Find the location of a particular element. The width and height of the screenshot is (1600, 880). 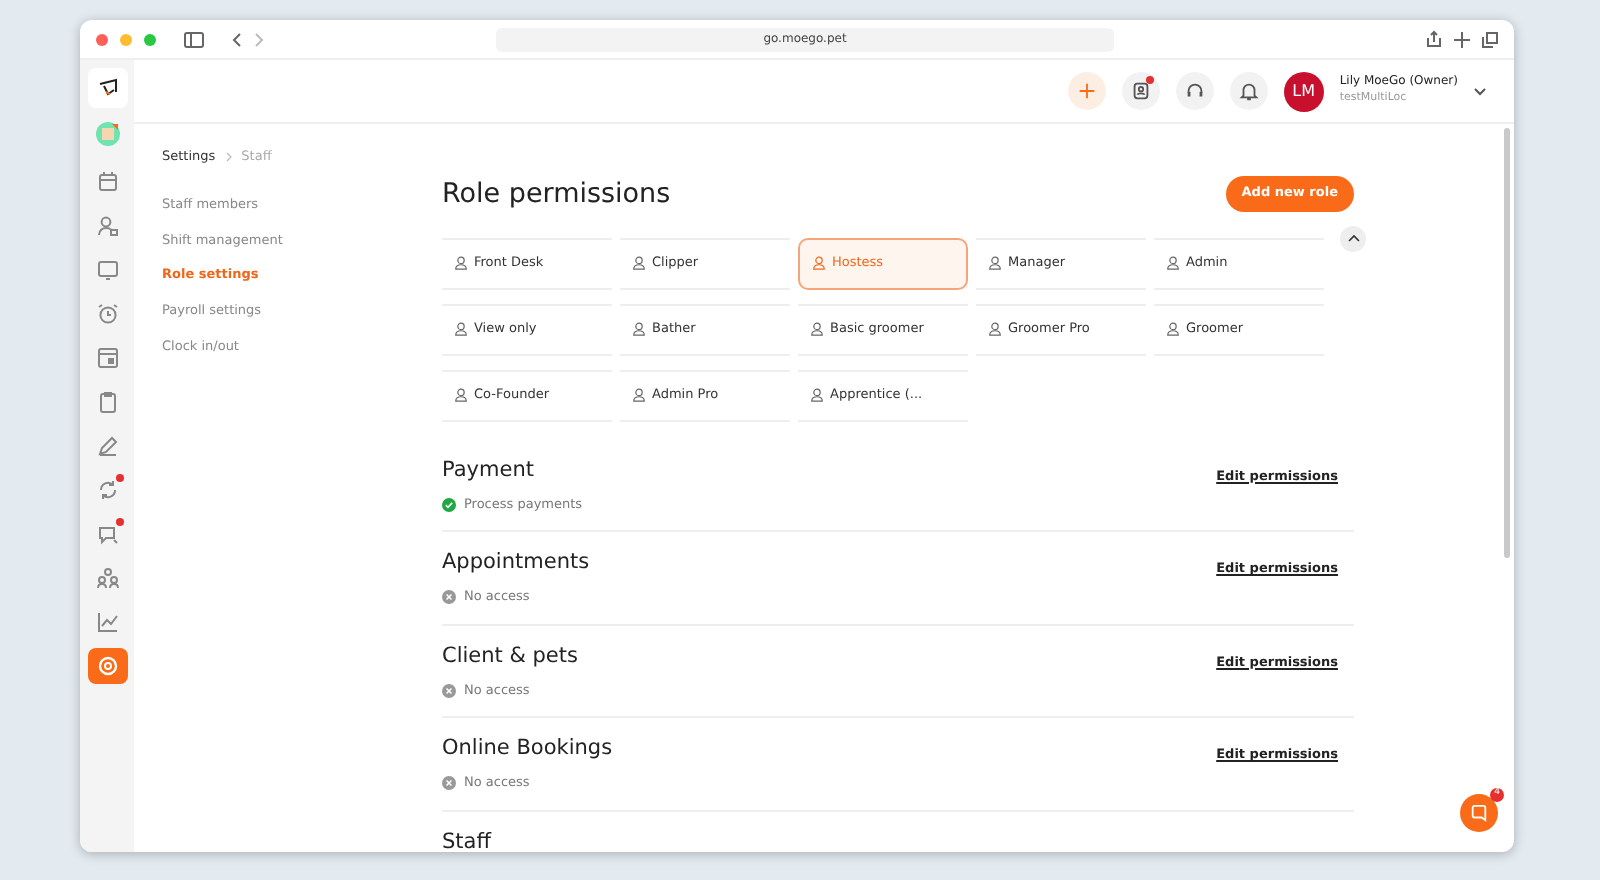

settings-nav-item is located at coordinates (107, 666).